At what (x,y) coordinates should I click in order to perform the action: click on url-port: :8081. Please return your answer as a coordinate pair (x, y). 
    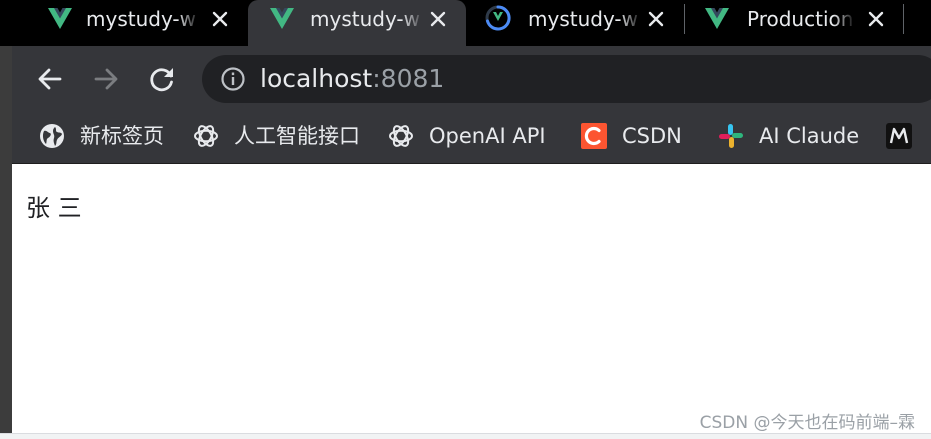
    Looking at the image, I should click on (408, 78).